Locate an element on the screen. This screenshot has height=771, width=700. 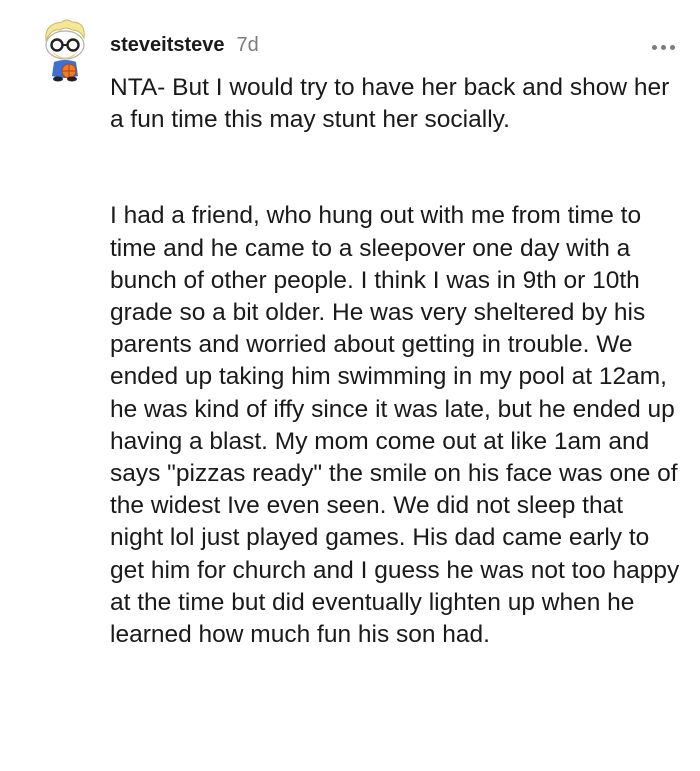
username-link: steveitsteve is located at coordinates (167, 45).